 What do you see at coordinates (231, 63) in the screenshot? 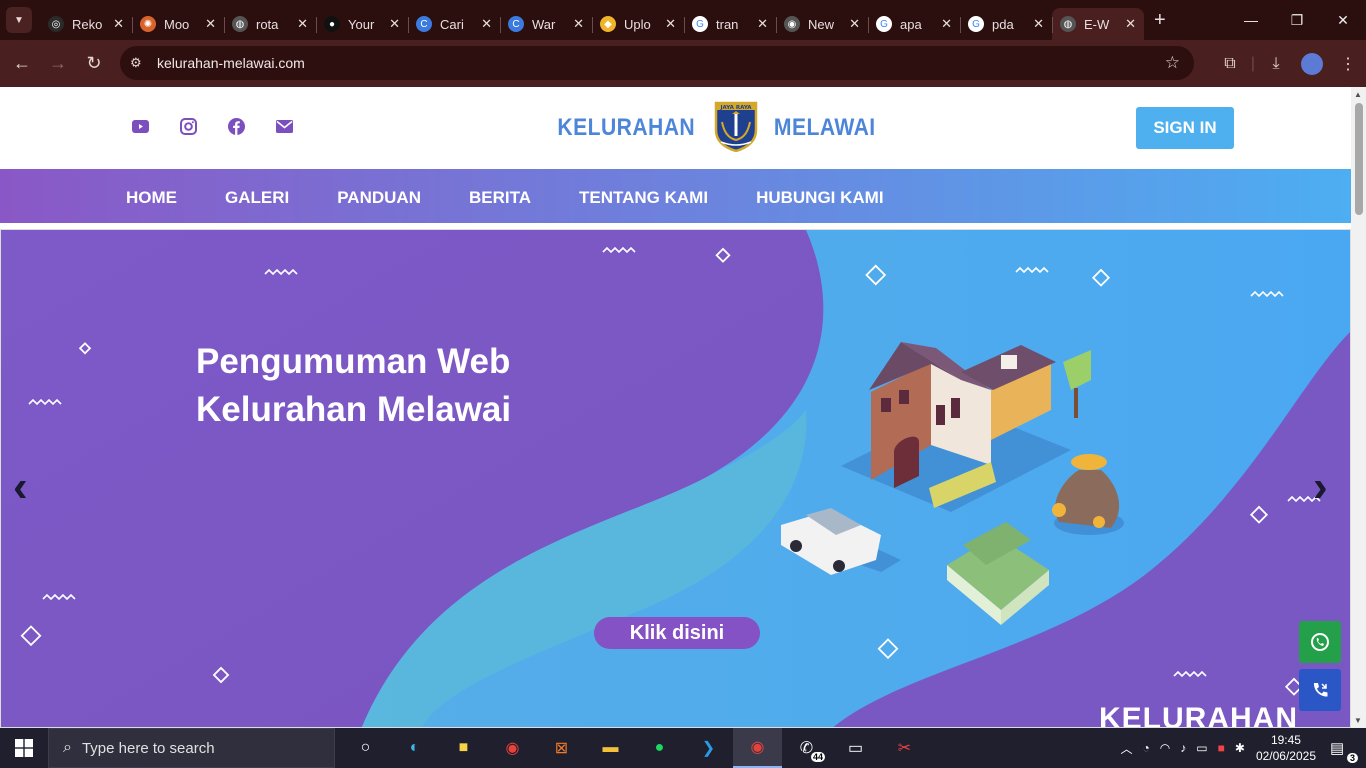
I see `address-url: kelurahan-melawai.com` at bounding box center [231, 63].